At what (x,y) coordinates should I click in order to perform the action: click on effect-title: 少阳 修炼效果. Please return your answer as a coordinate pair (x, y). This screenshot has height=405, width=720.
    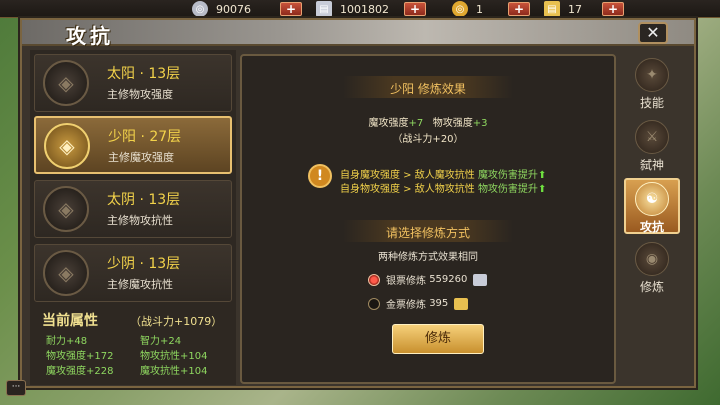
    Looking at the image, I should click on (428, 89).